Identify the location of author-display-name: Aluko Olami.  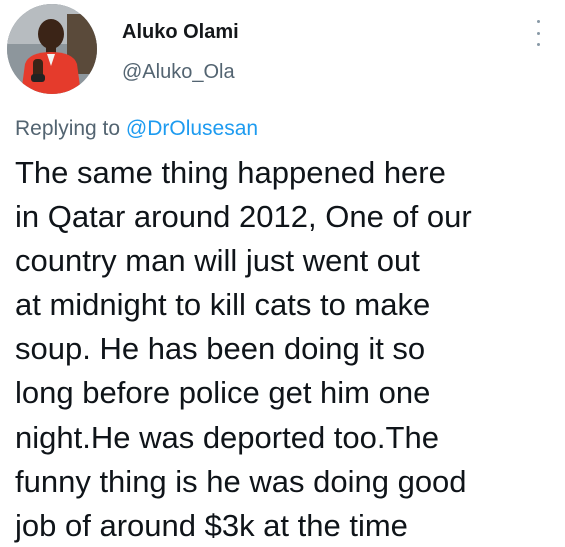
(180, 32).